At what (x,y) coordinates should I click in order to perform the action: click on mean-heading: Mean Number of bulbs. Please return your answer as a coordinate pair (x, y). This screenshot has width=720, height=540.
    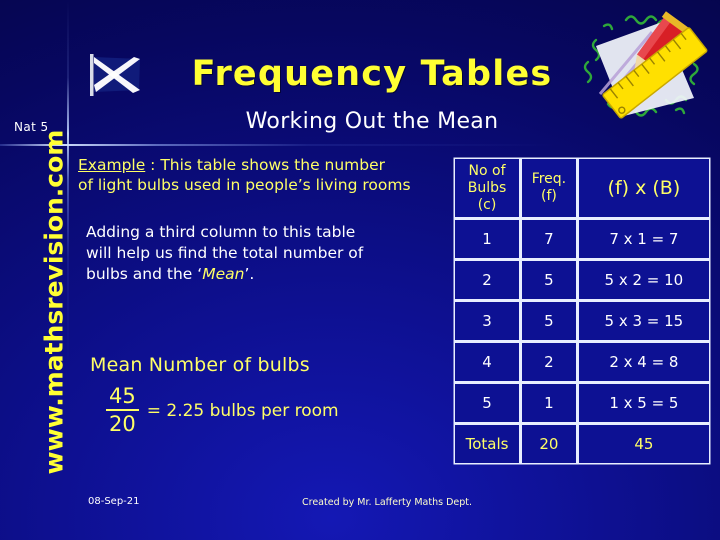
    Looking at the image, I should click on (200, 365).